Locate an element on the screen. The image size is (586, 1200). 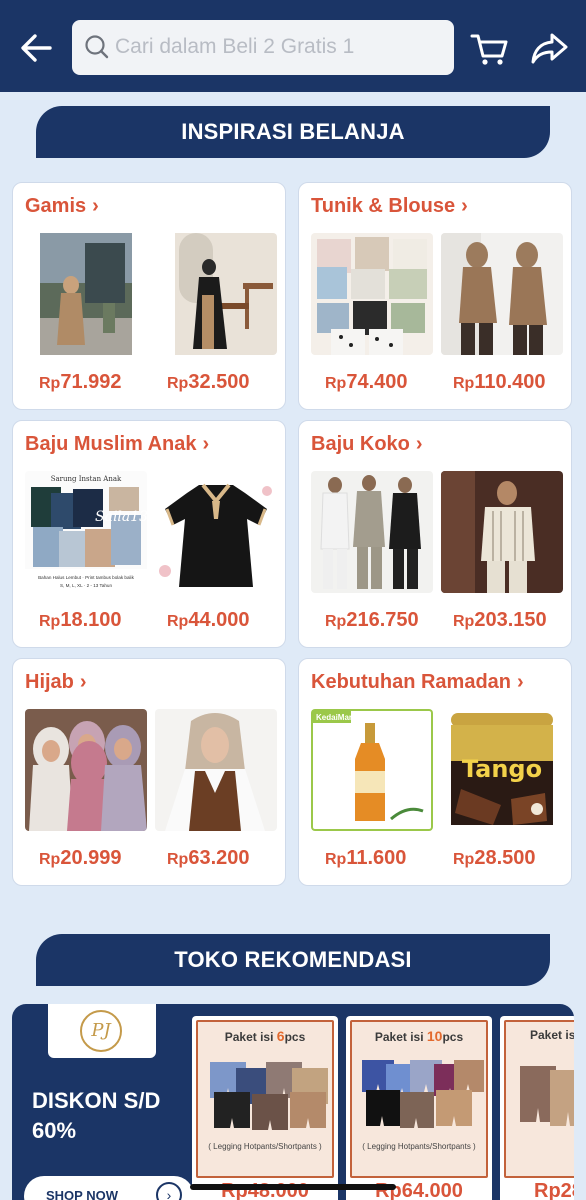
store-logo-mark: PJ is located at coordinates (101, 1031).